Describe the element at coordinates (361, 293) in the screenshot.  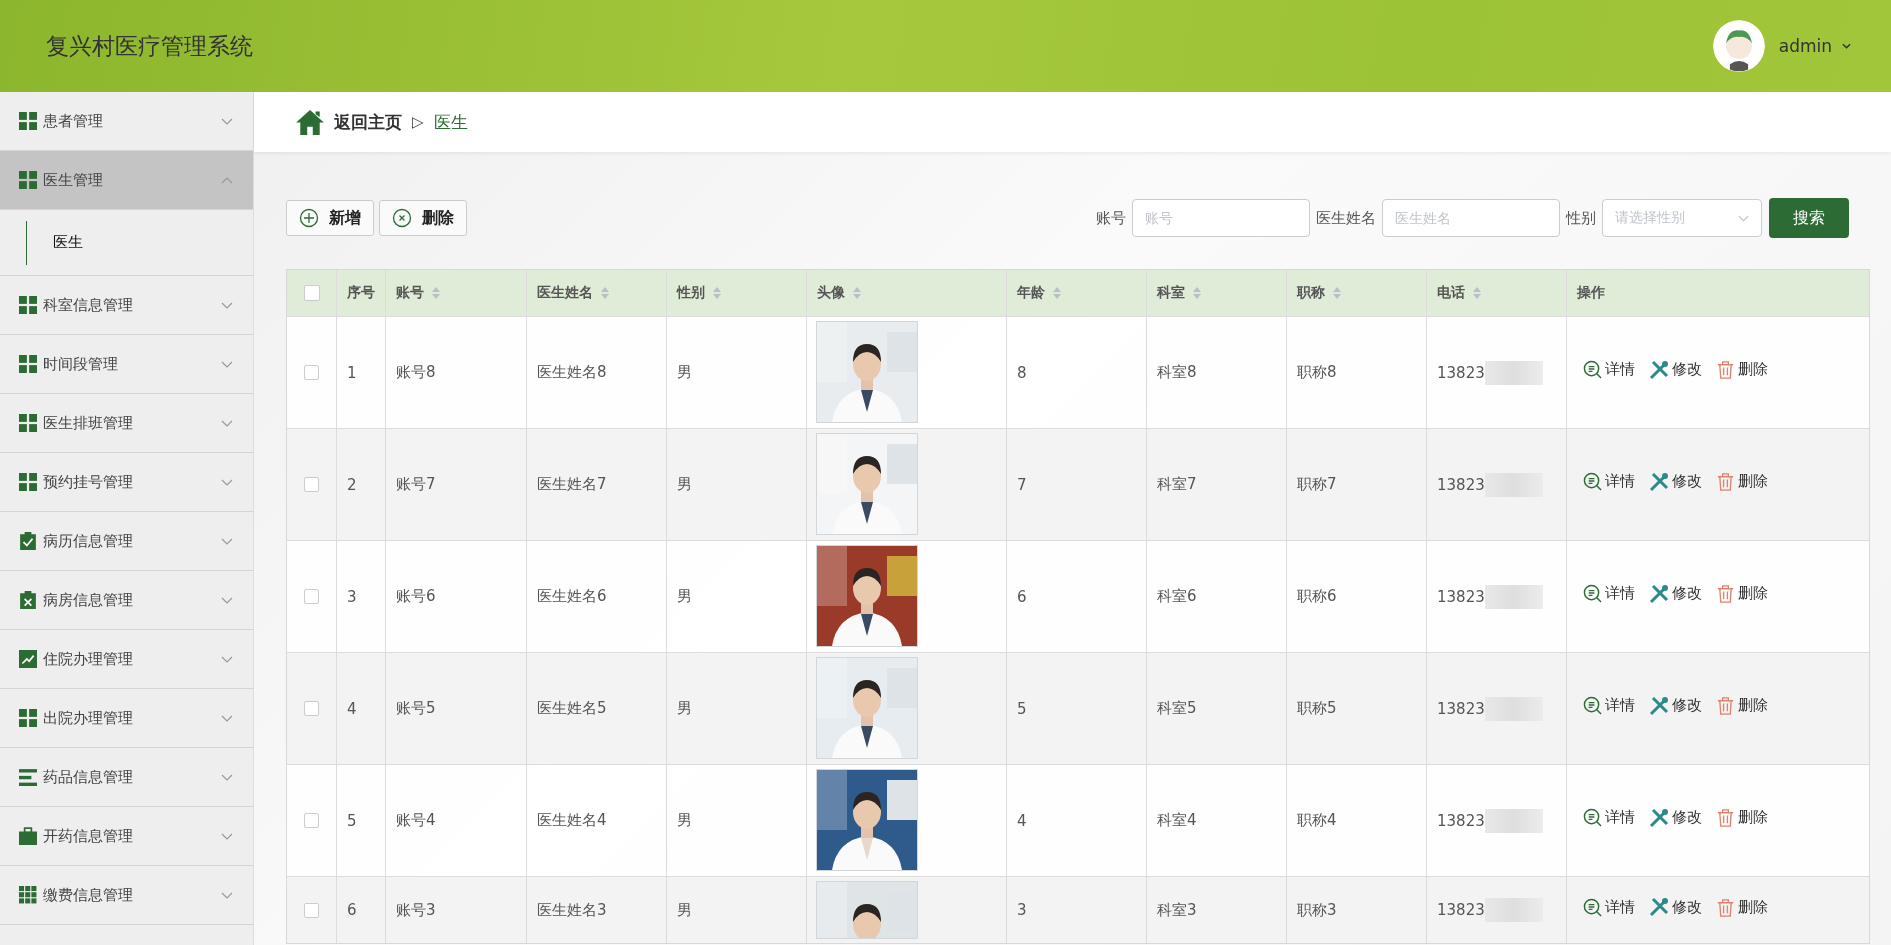
I see `column-header: 序号` at that location.